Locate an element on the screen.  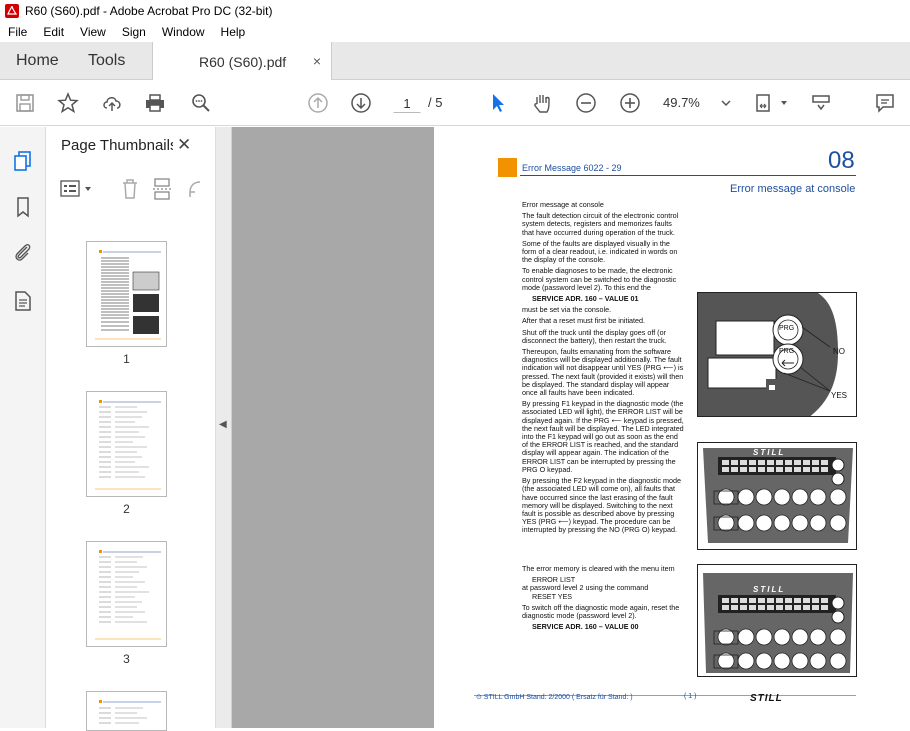
comment-button is located at coordinates (885, 103).